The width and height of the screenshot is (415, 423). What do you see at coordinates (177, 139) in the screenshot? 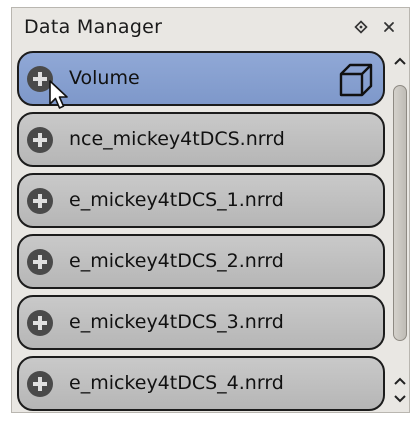
I see `node-label: nce_mickey4tDCS.nrrd` at bounding box center [177, 139].